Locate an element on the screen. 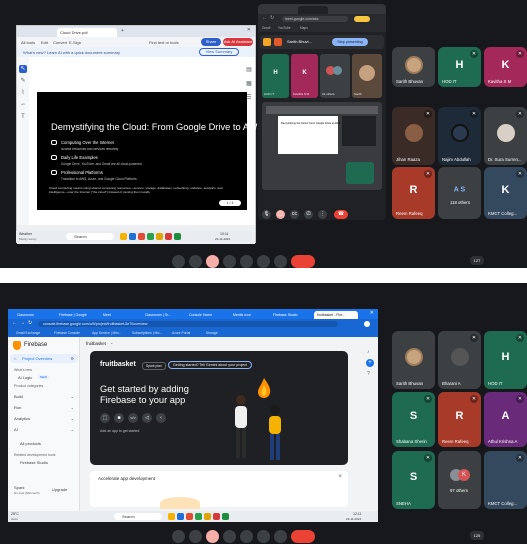 Image resolution: width=527 pixels, height=544 pixels. firebase-studio-link: Firebase Studio is located at coordinates (34, 462).